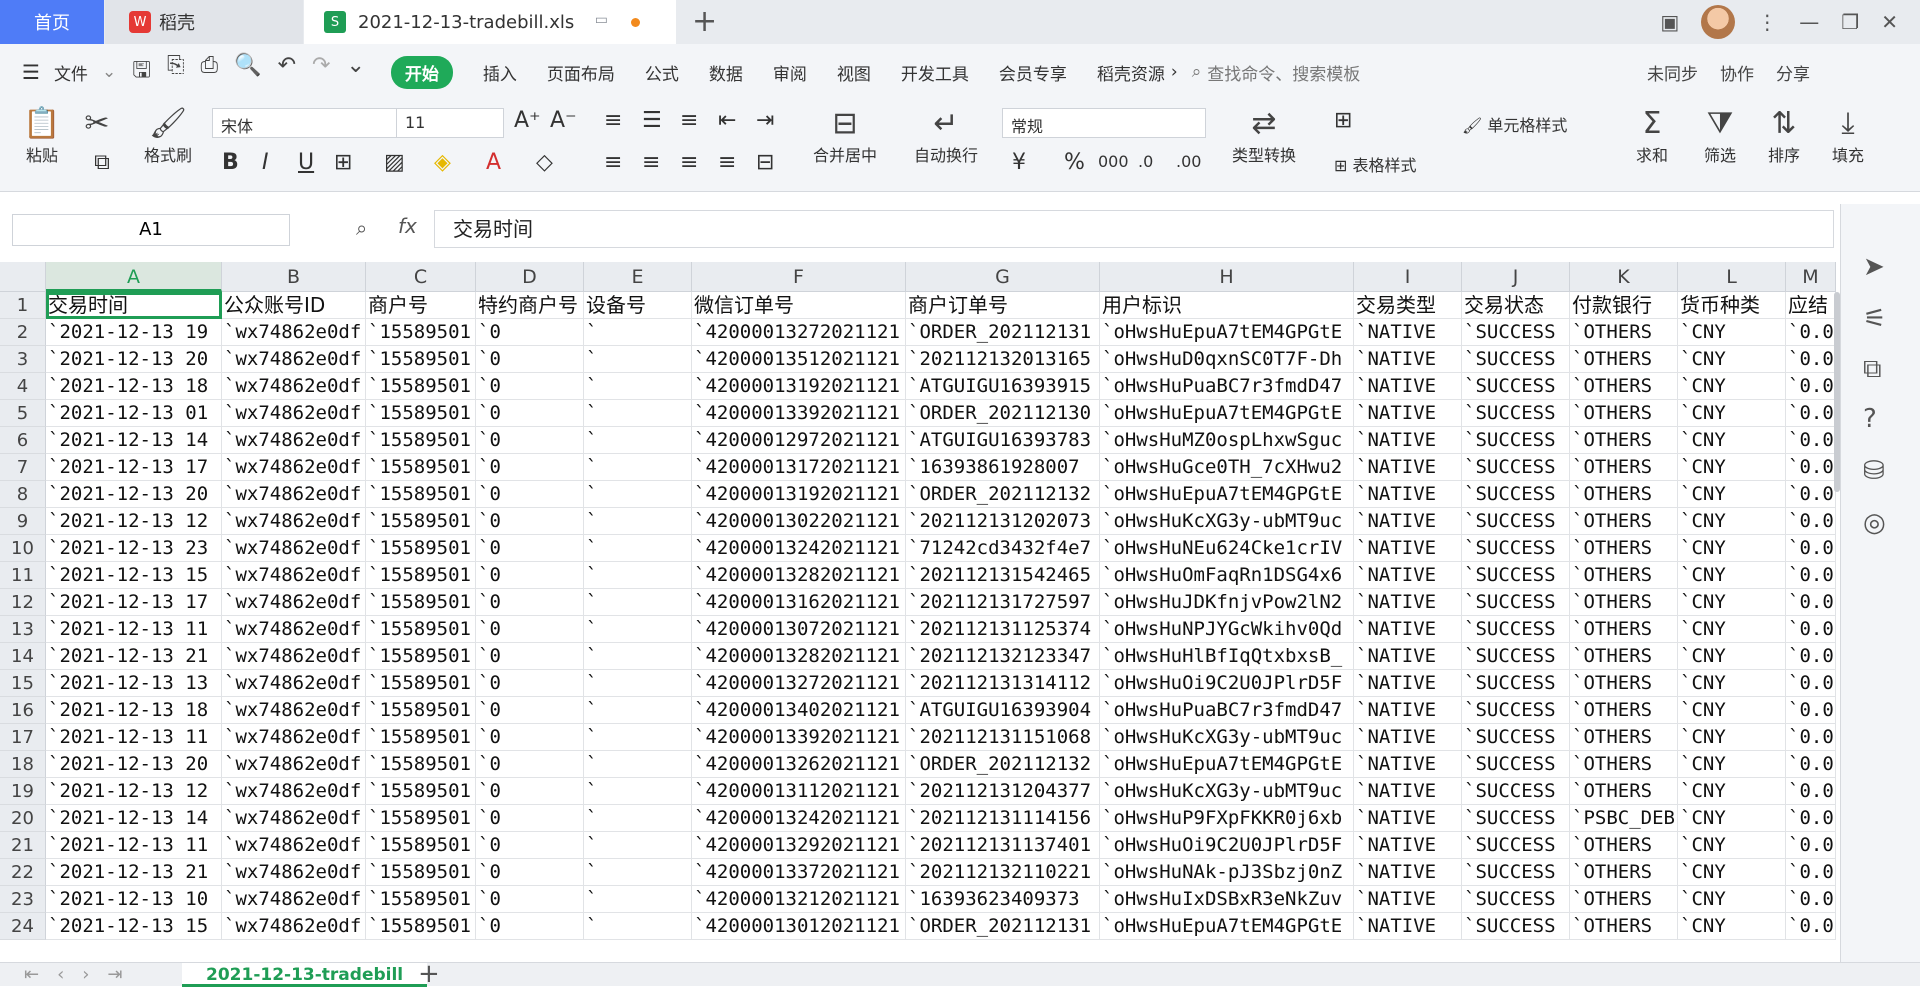  I want to click on merge-center-button: ⊟ 合并居中, so click(845, 136).